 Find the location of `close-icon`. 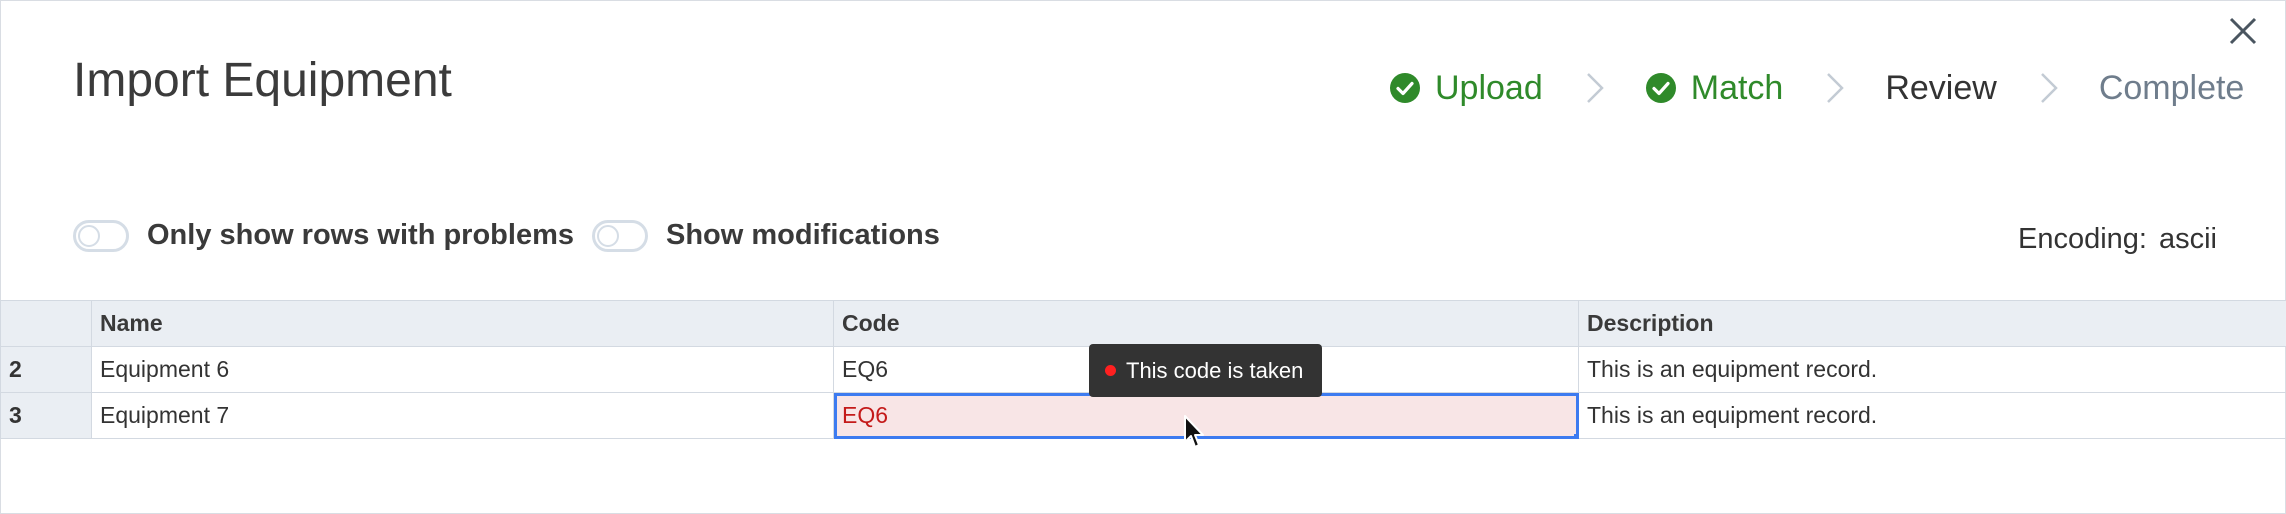

close-icon is located at coordinates (2243, 31).